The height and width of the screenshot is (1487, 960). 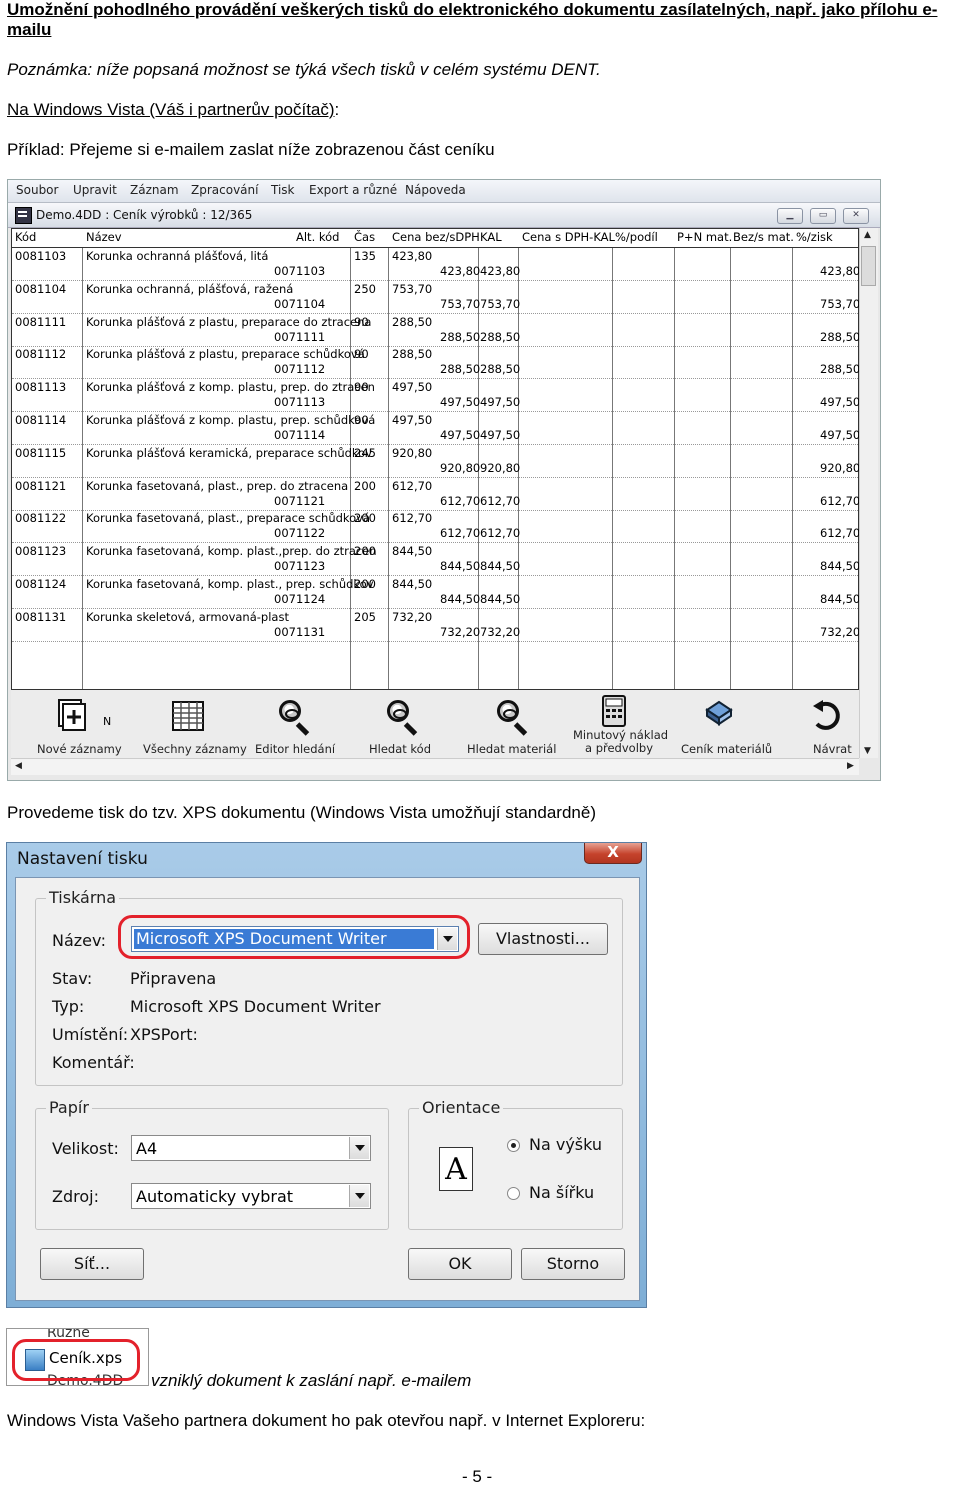 I want to click on minute-cost-label-1: Minutový náklad, so click(x=621, y=735).